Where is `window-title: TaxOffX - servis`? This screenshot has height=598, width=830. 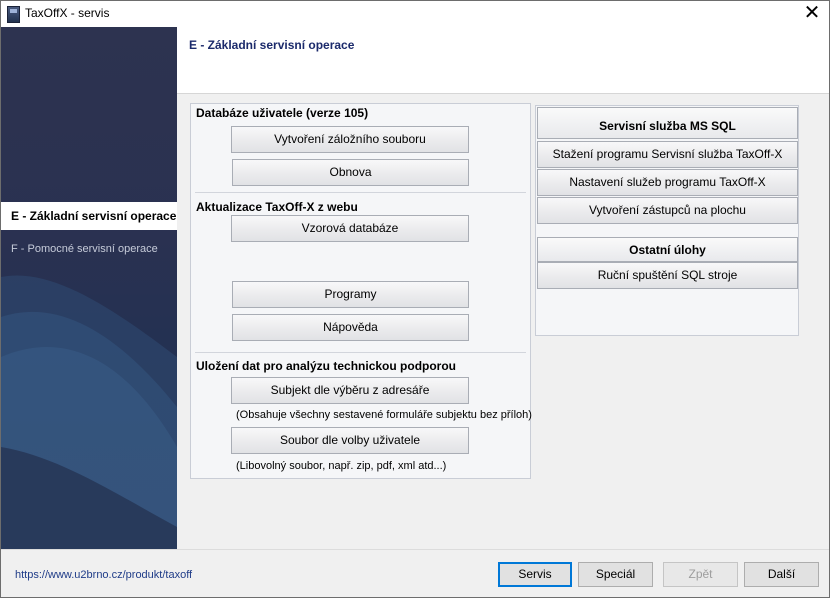 window-title: TaxOffX - servis is located at coordinates (67, 13).